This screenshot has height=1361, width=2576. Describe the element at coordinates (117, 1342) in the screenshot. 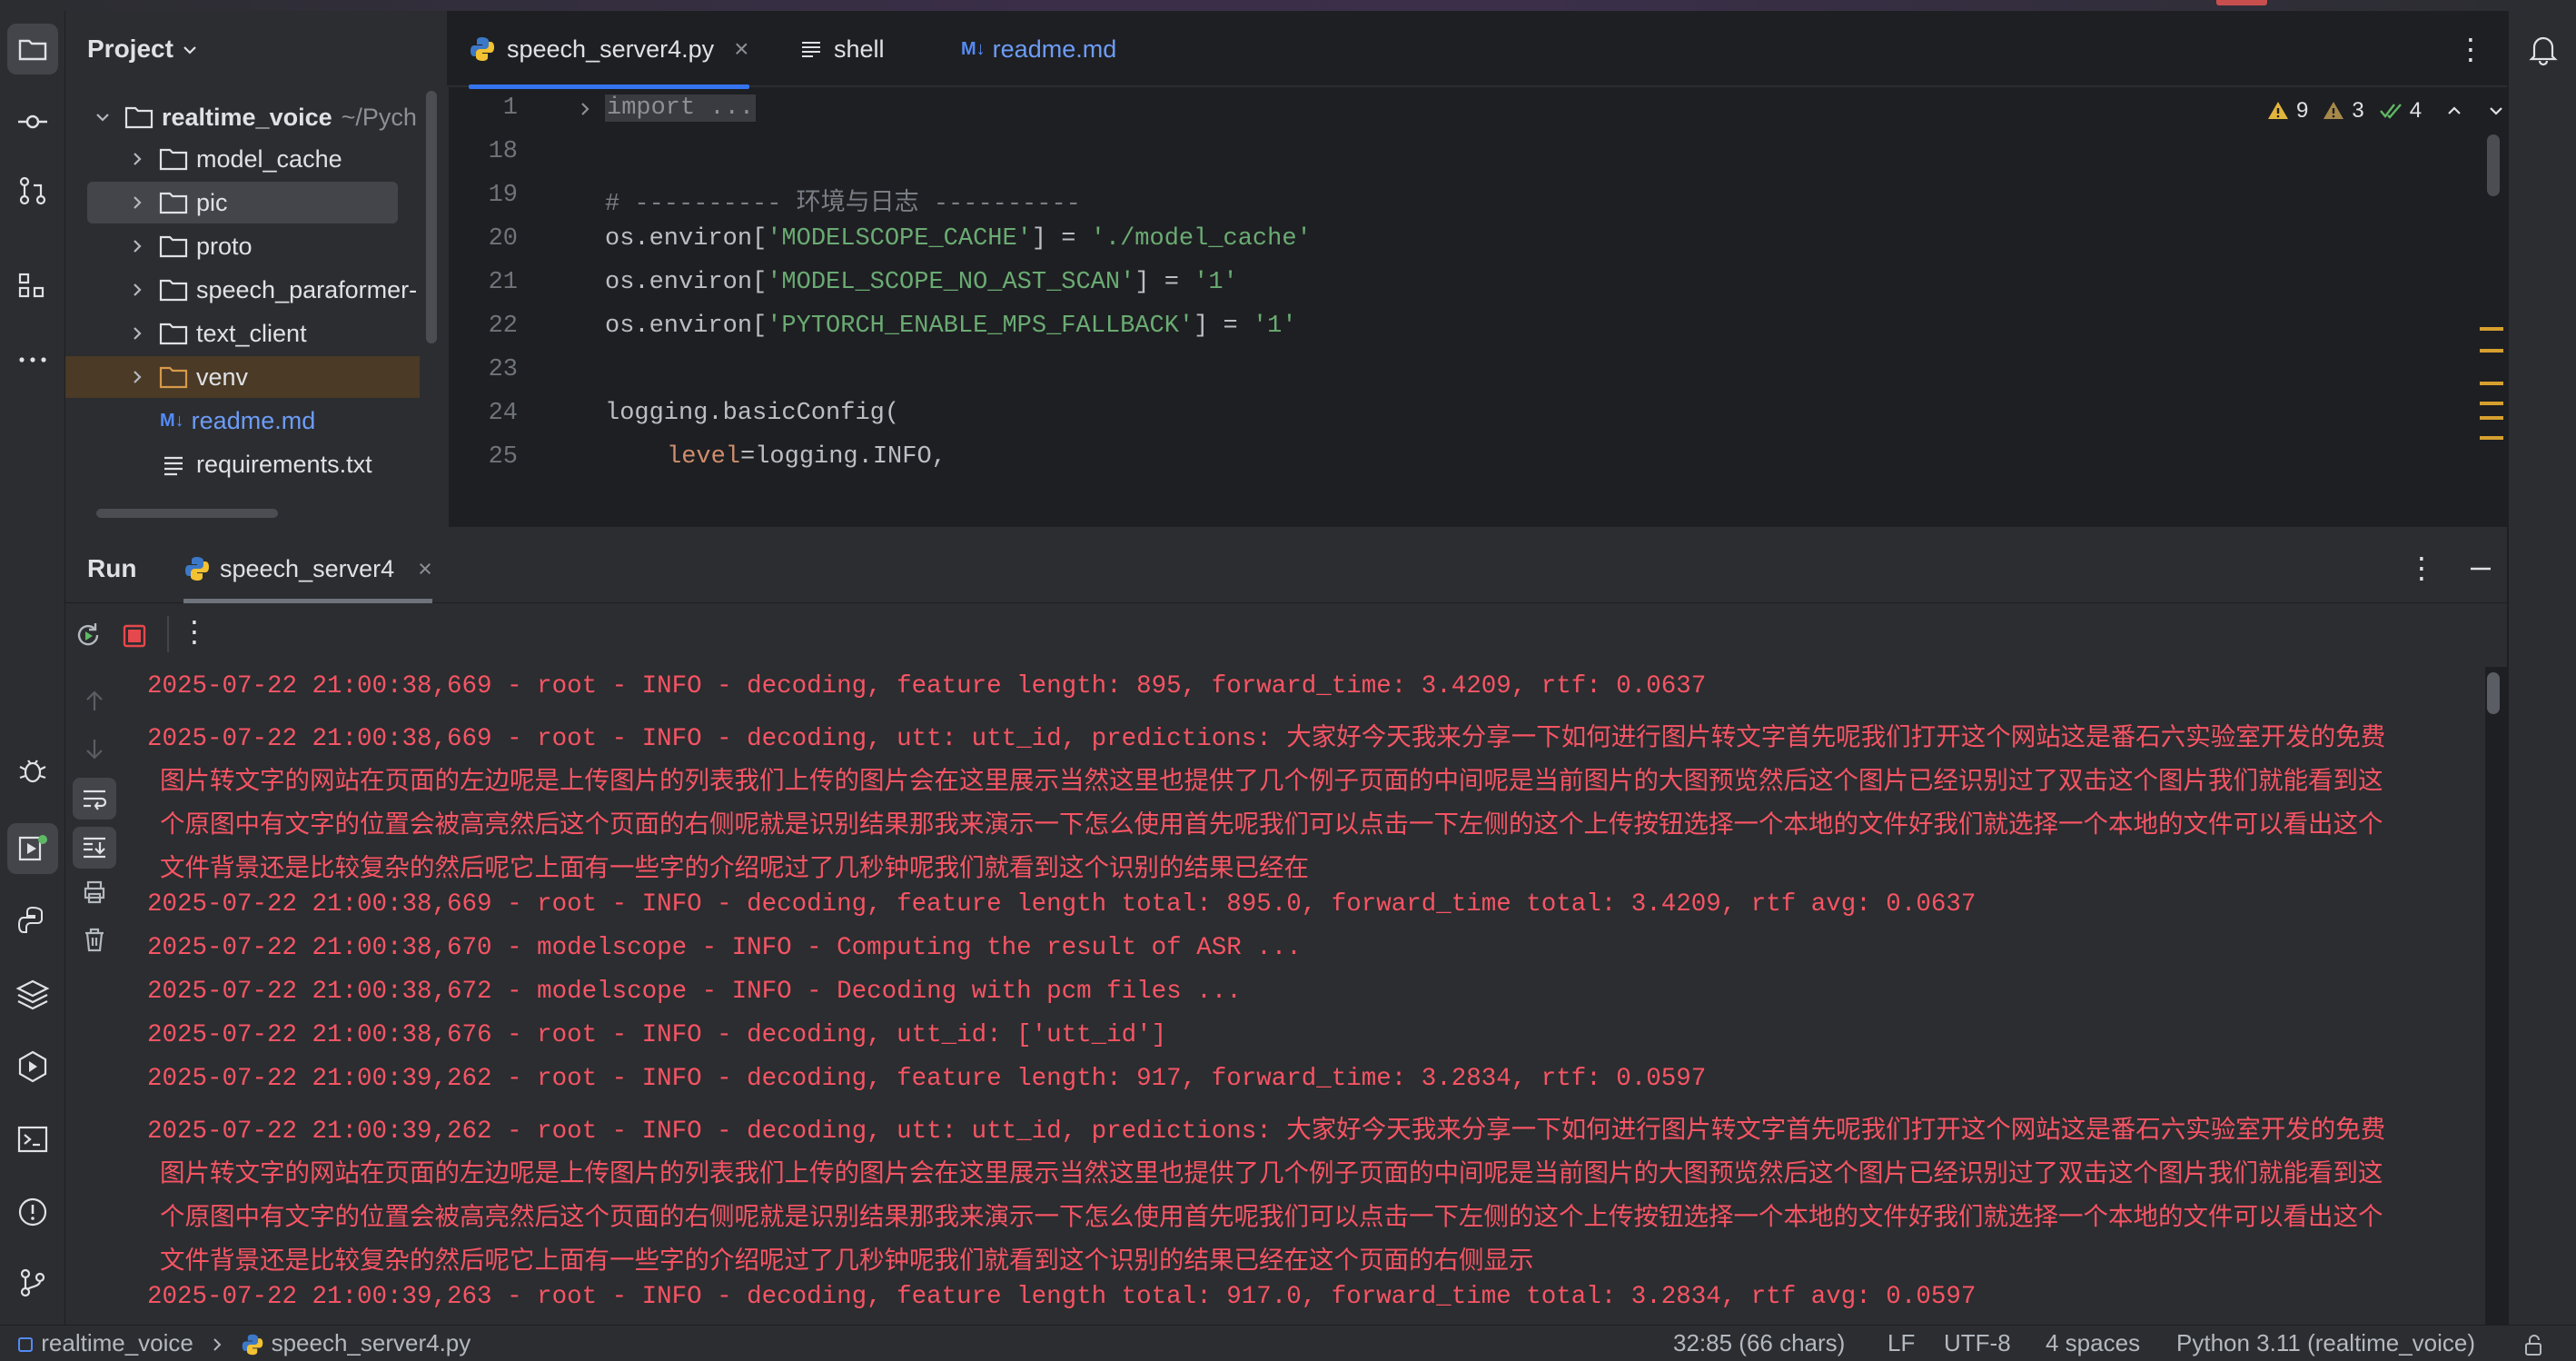

I see `breadcrumb-project: realtime_voice` at that location.